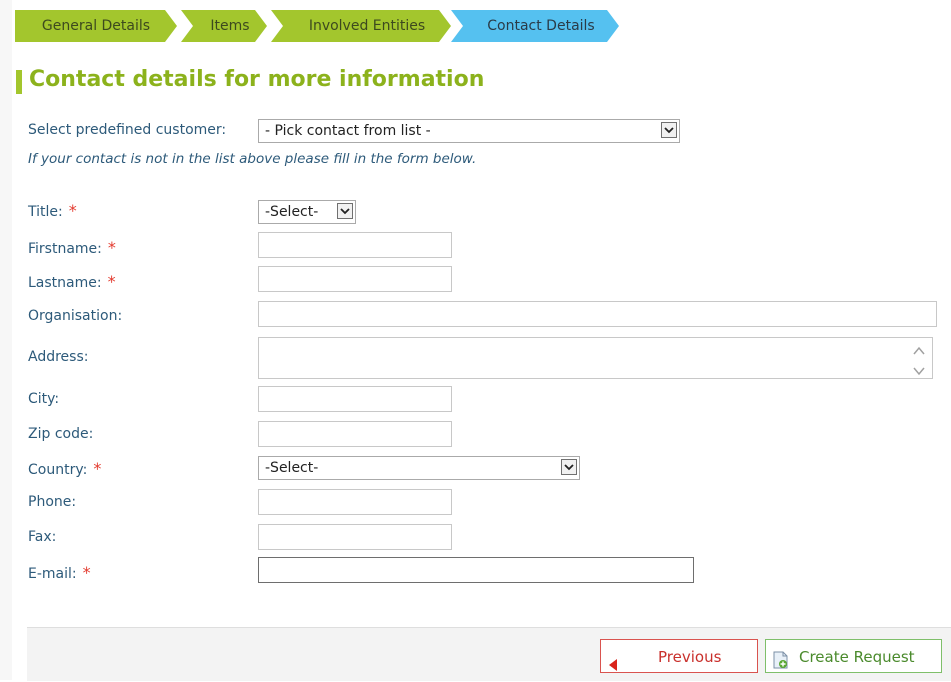 This screenshot has height=682, width=951. What do you see at coordinates (96, 26) in the screenshot?
I see `step-general-details: General Details` at bounding box center [96, 26].